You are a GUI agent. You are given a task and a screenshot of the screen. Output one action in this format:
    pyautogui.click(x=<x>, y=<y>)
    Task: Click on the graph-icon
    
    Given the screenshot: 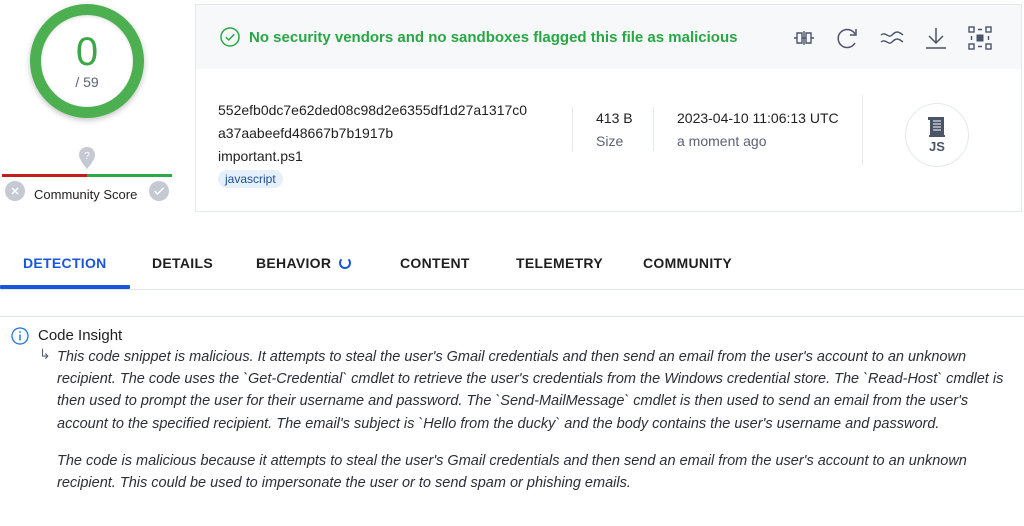 What is the action you would take?
    pyautogui.click(x=980, y=38)
    